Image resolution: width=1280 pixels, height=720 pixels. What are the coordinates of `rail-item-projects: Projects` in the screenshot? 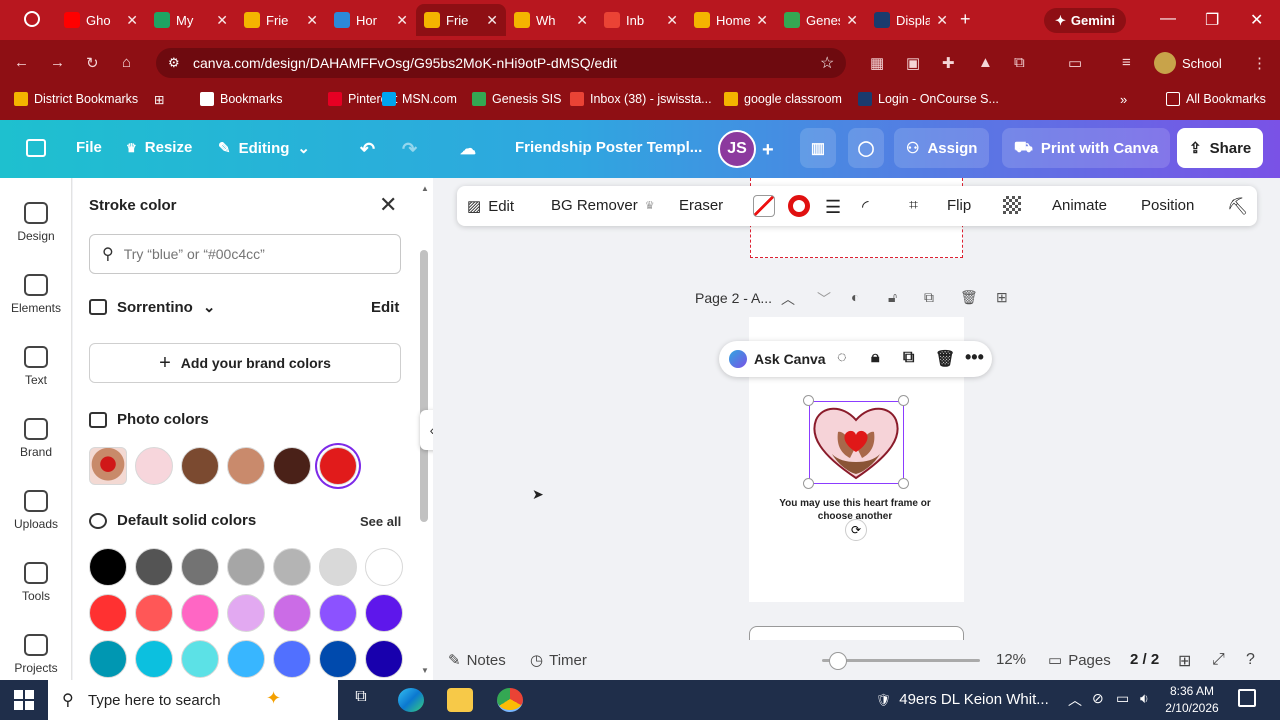 It's located at (36, 654).